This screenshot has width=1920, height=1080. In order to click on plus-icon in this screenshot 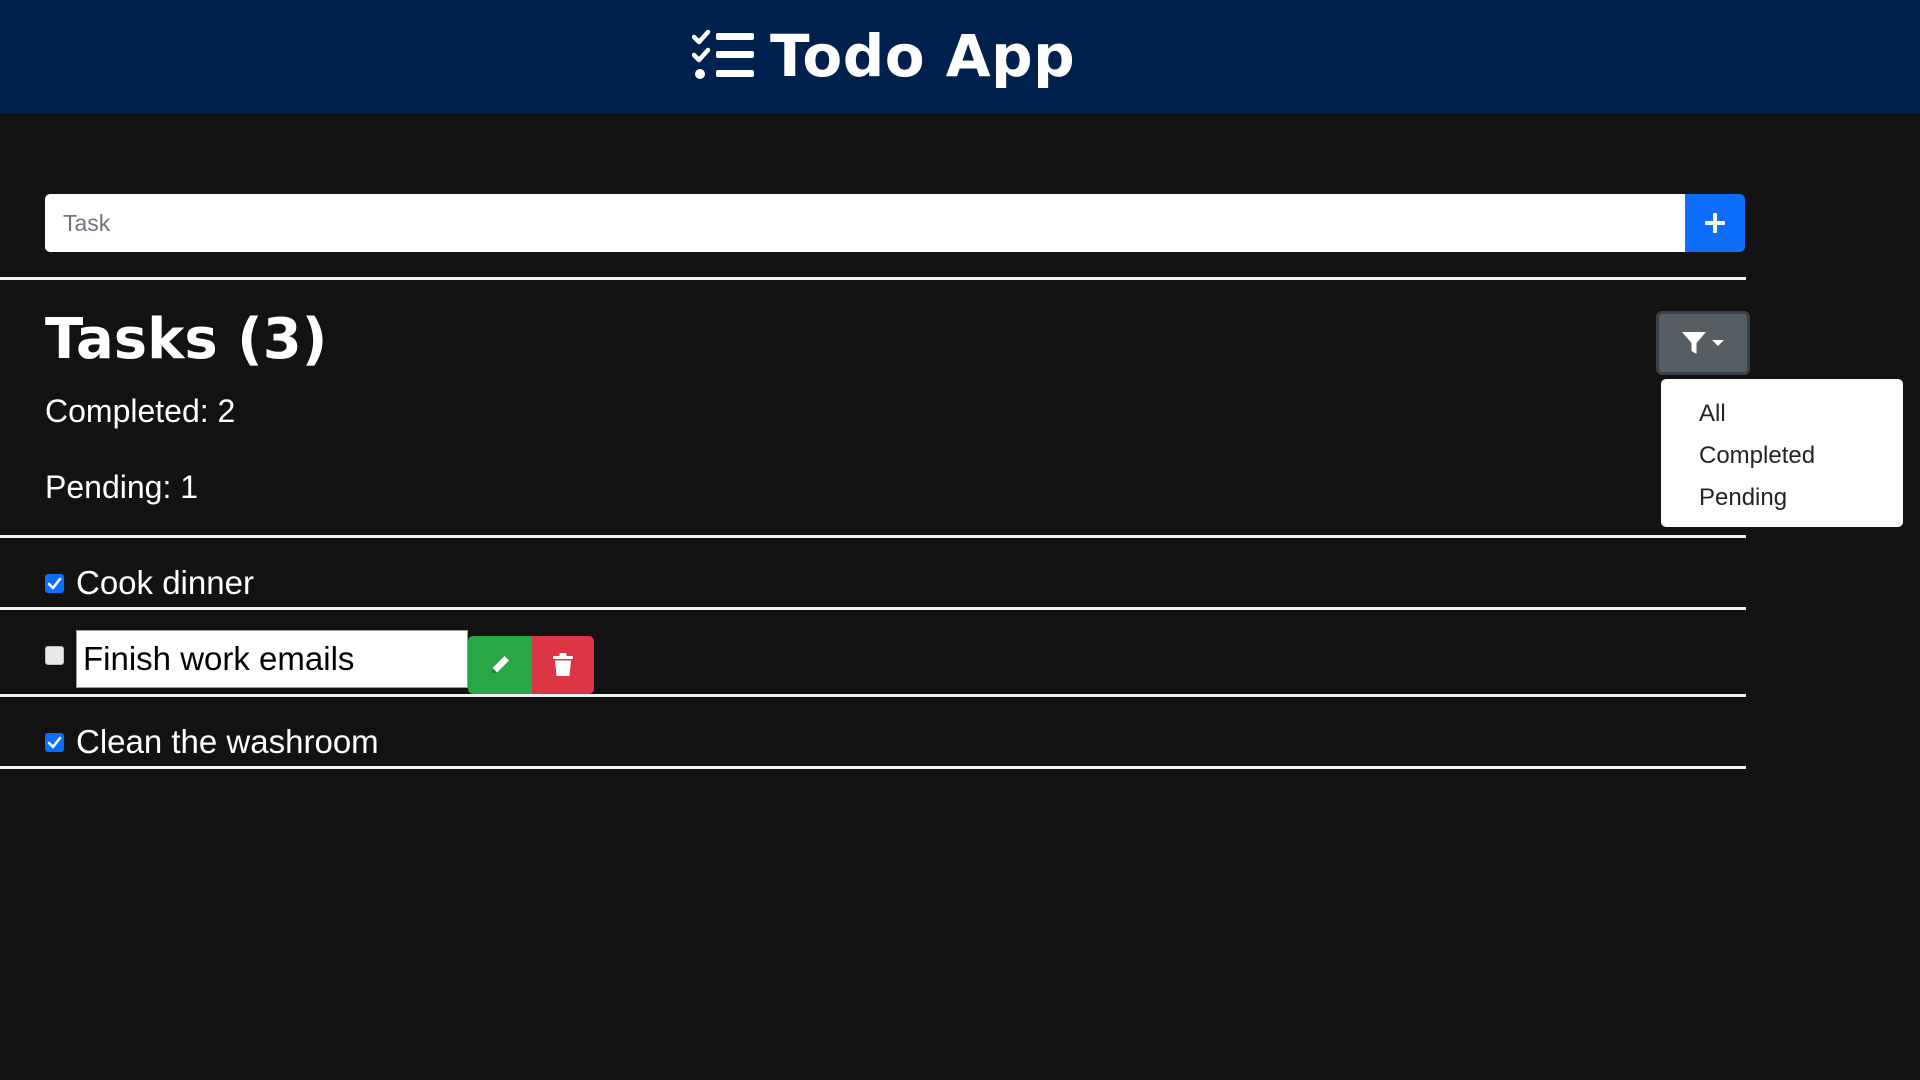, I will do `click(1715, 223)`.